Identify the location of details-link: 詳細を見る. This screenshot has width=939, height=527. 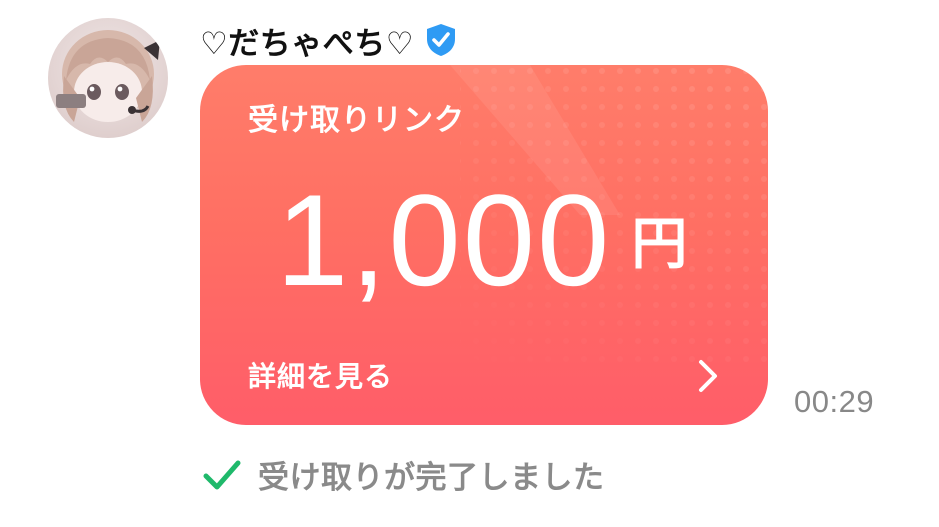
(320, 375).